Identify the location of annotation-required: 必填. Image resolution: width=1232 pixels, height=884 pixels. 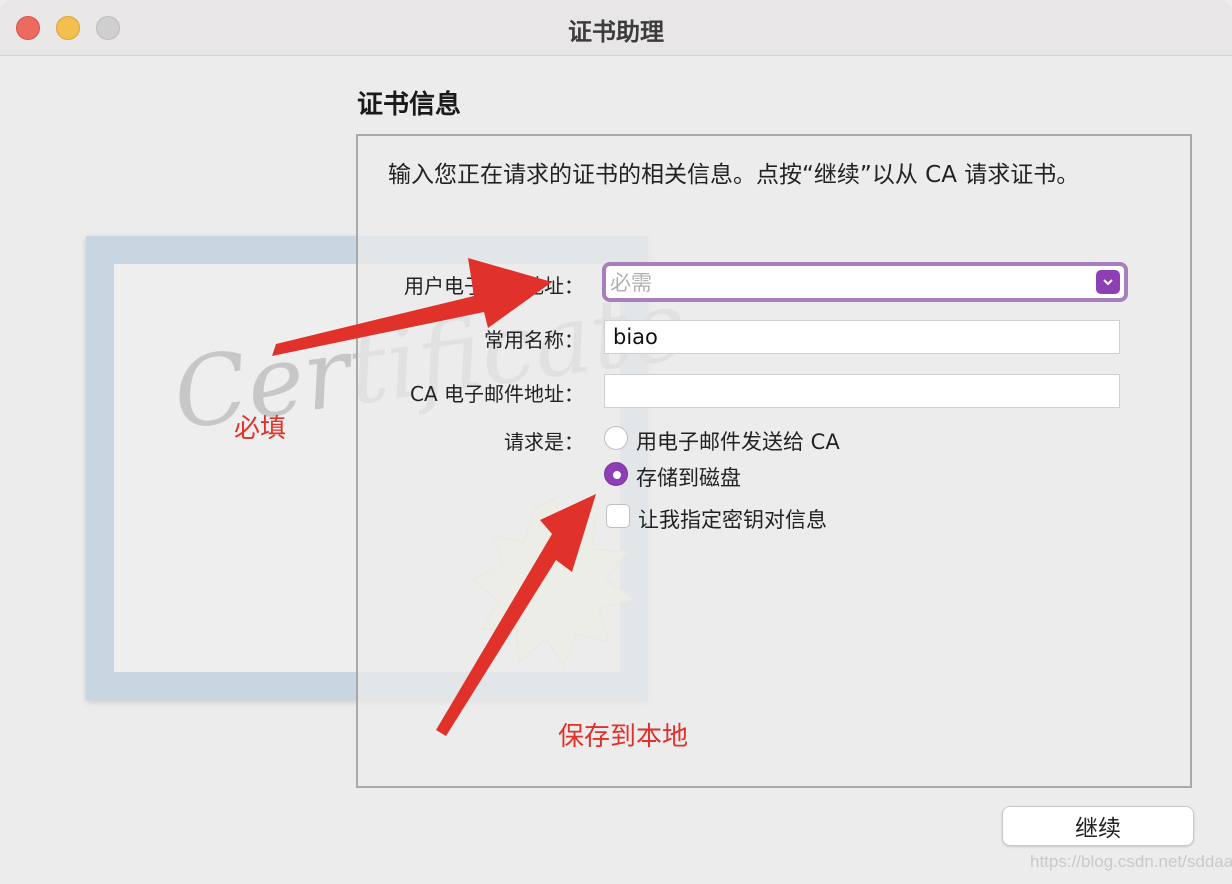
(260, 429).